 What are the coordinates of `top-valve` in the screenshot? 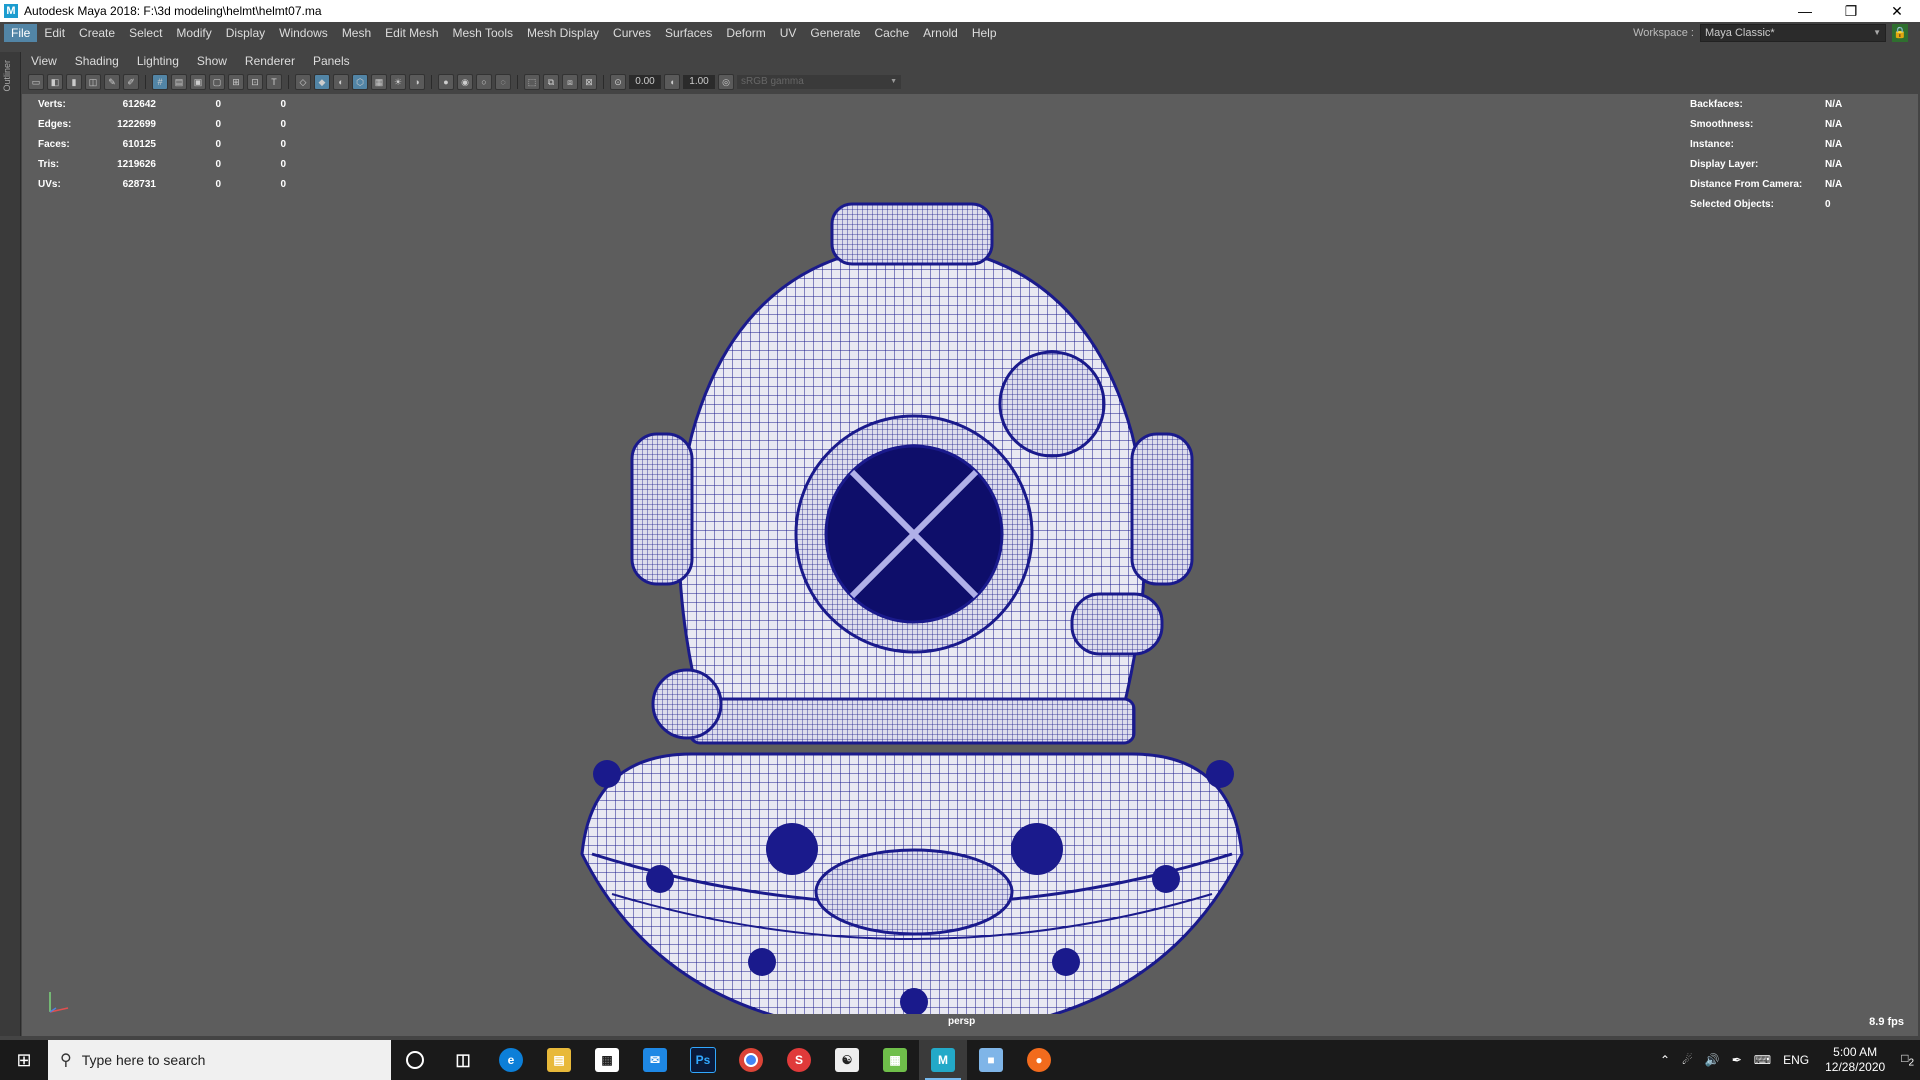 It's located at (1052, 404).